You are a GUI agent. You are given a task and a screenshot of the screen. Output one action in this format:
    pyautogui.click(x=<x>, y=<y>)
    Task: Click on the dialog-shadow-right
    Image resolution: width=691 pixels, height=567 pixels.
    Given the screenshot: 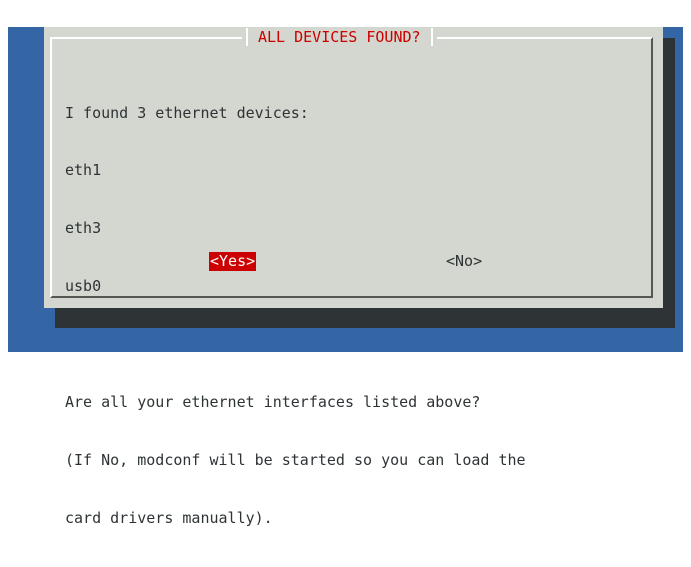 What is the action you would take?
    pyautogui.click(x=669, y=183)
    